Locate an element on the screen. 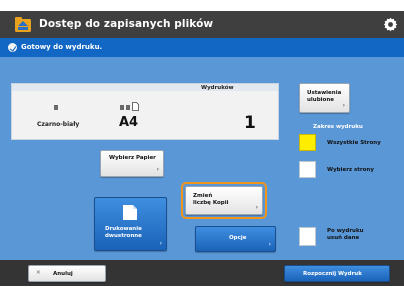 This screenshot has width=404, height=307. stored-files-icon is located at coordinates (23, 24).